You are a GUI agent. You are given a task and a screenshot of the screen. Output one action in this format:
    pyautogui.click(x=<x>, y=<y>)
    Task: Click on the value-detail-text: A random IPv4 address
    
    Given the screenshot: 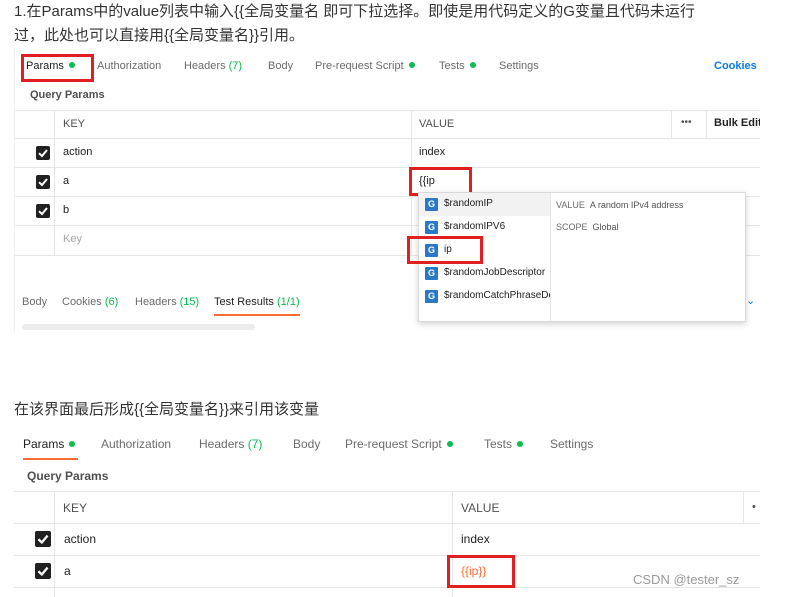 What is the action you would take?
    pyautogui.click(x=636, y=205)
    